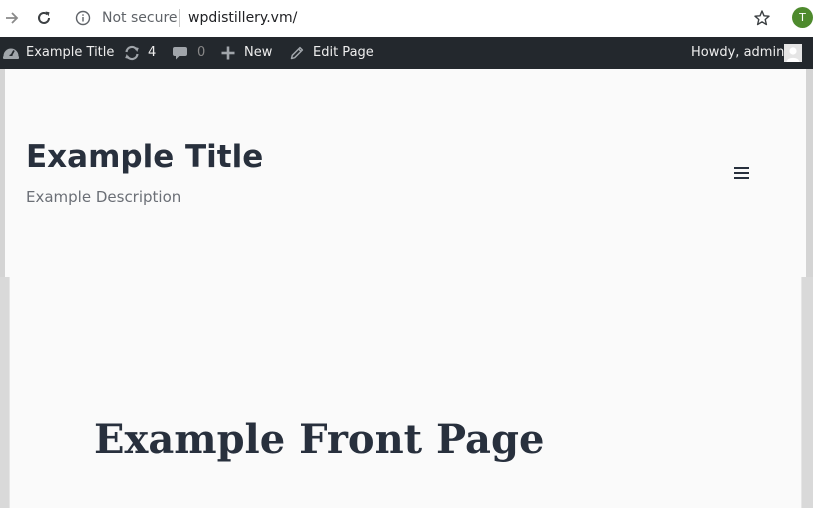 This screenshot has height=508, width=813. I want to click on plus-icon, so click(228, 53).